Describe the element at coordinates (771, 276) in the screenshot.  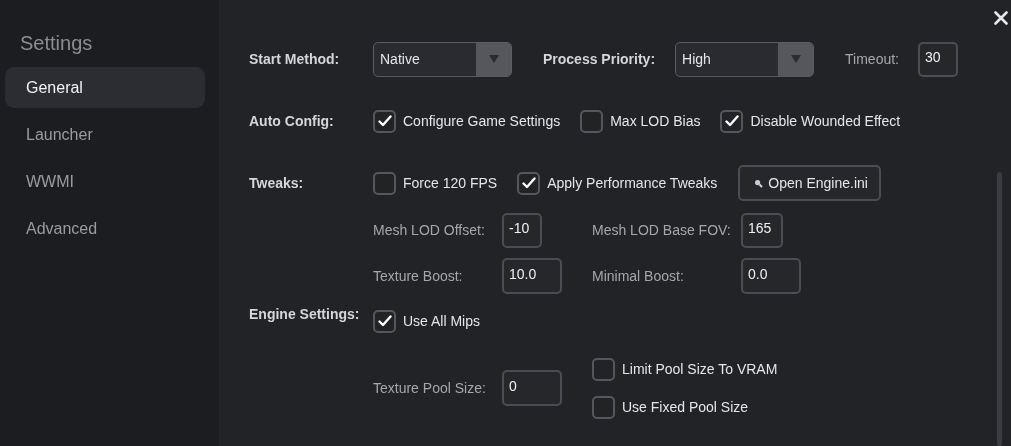
I see `number-field: 0.0` at that location.